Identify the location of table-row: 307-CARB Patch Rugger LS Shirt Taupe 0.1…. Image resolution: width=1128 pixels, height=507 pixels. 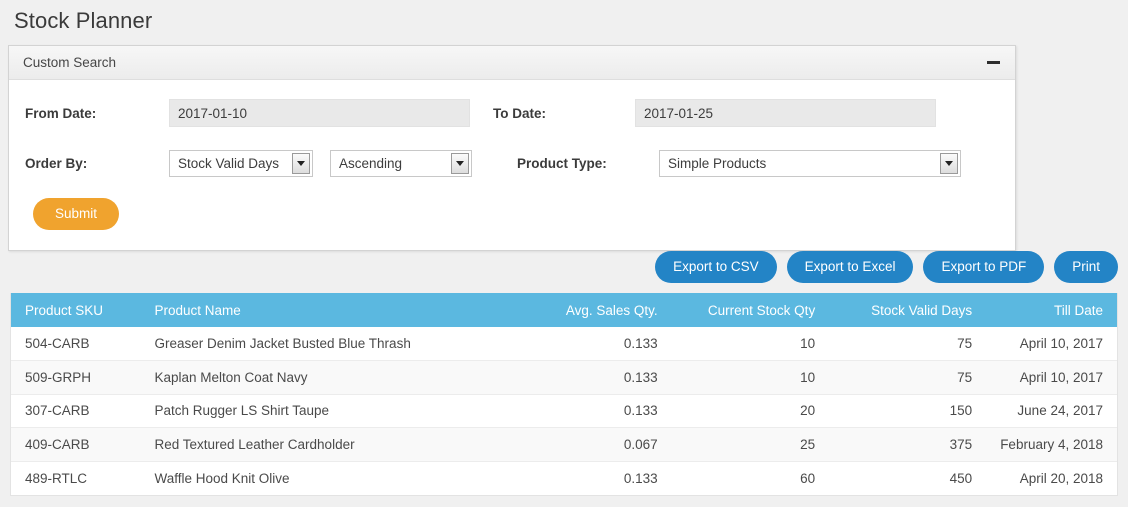
(564, 410).